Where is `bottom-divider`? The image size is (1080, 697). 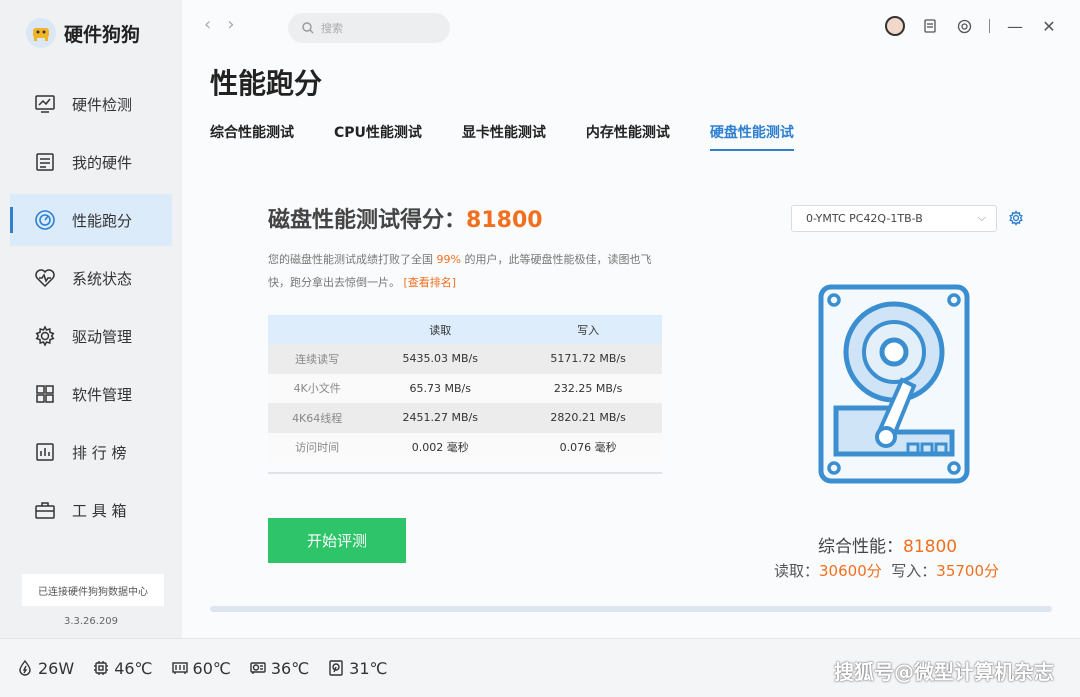
bottom-divider is located at coordinates (631, 609).